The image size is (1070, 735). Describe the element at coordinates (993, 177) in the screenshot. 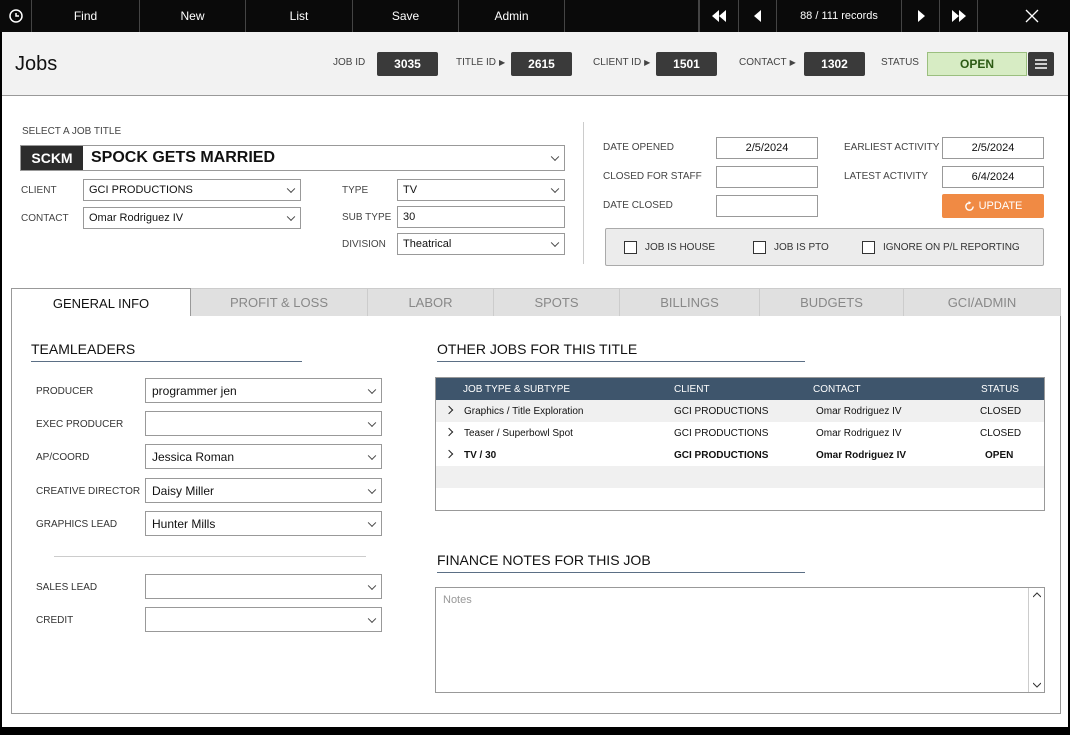

I see `latest-activity-input: 6/4/2024` at that location.